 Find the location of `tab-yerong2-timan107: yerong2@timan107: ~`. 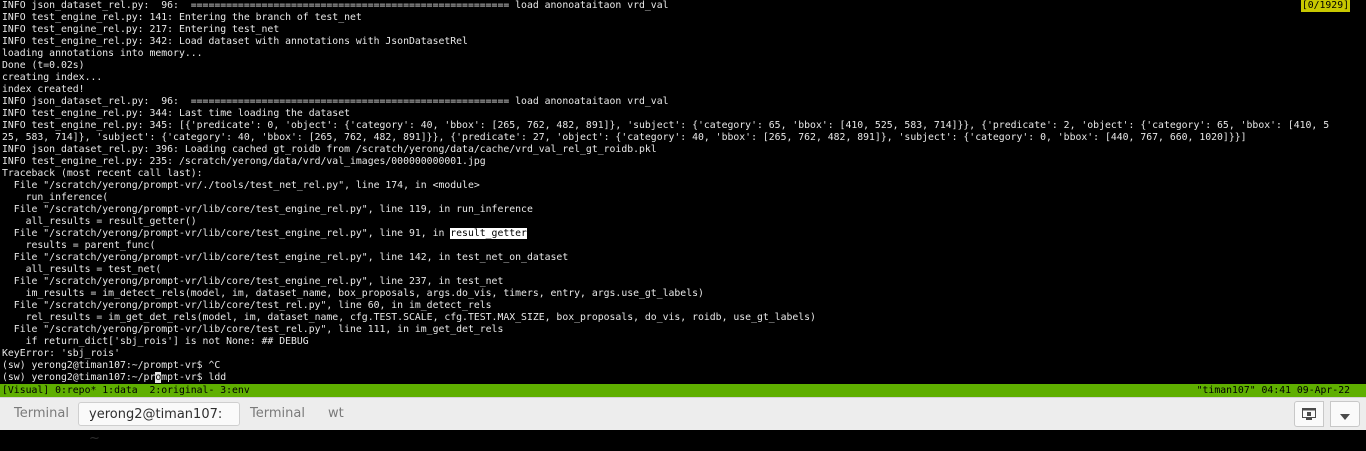

tab-yerong2-timan107: yerong2@timan107: ~ is located at coordinates (159, 424).